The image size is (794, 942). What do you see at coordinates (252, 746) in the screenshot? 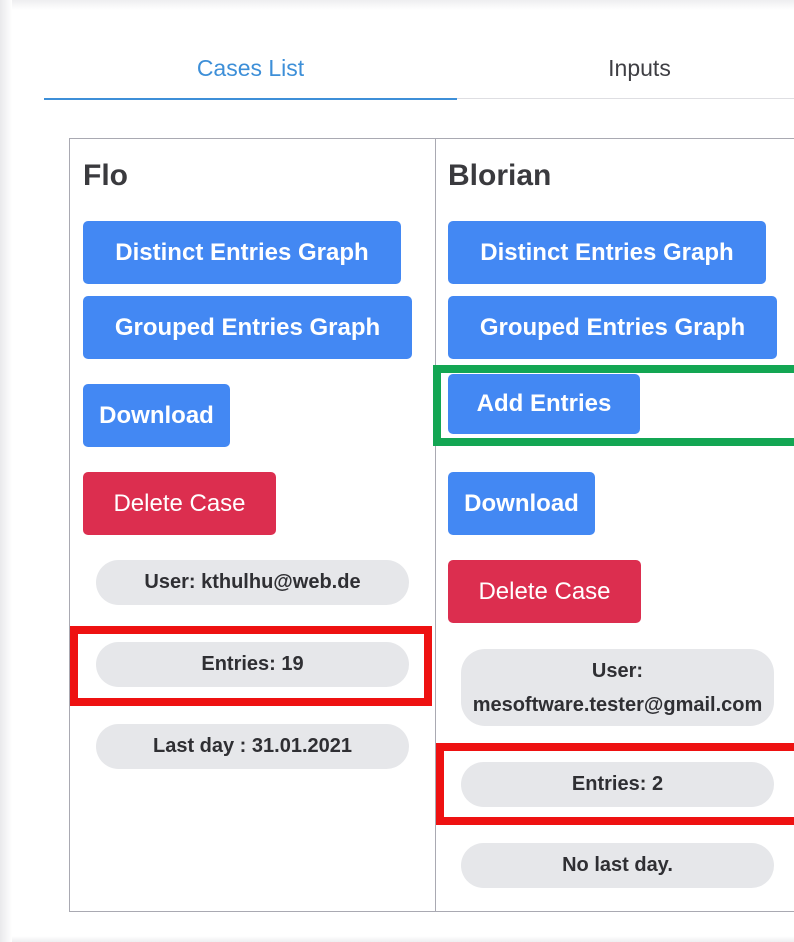
I see `last-day-badge: Last day : 31.01.2021` at bounding box center [252, 746].